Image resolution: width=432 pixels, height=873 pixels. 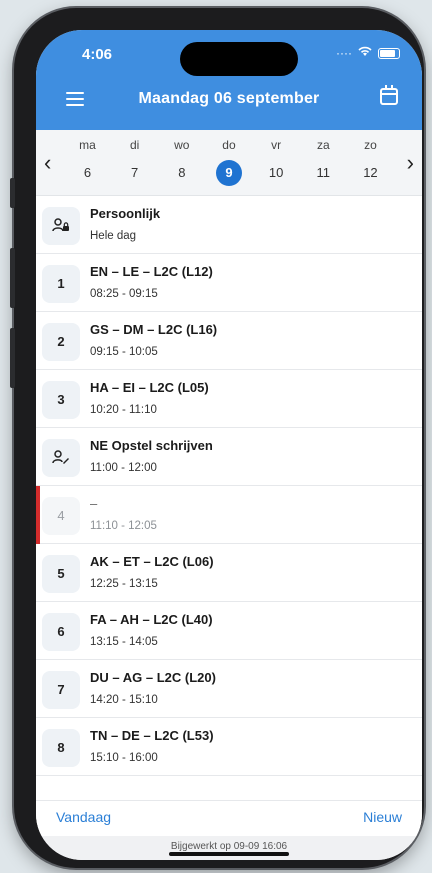 I want to click on schedule-item: Persoonlijk Hele dag, so click(x=229, y=225).